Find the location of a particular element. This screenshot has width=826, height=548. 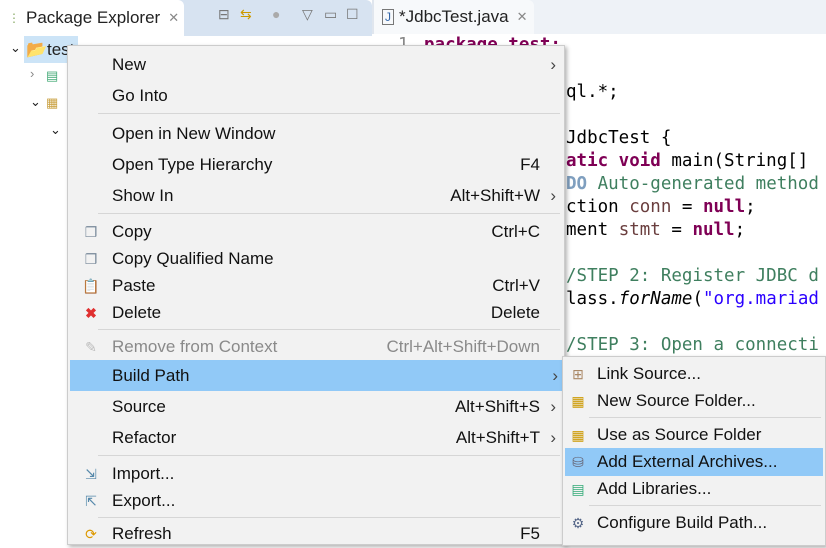

menu-item-paste: 📋 Paste Ctrl+V is located at coordinates (316, 286).